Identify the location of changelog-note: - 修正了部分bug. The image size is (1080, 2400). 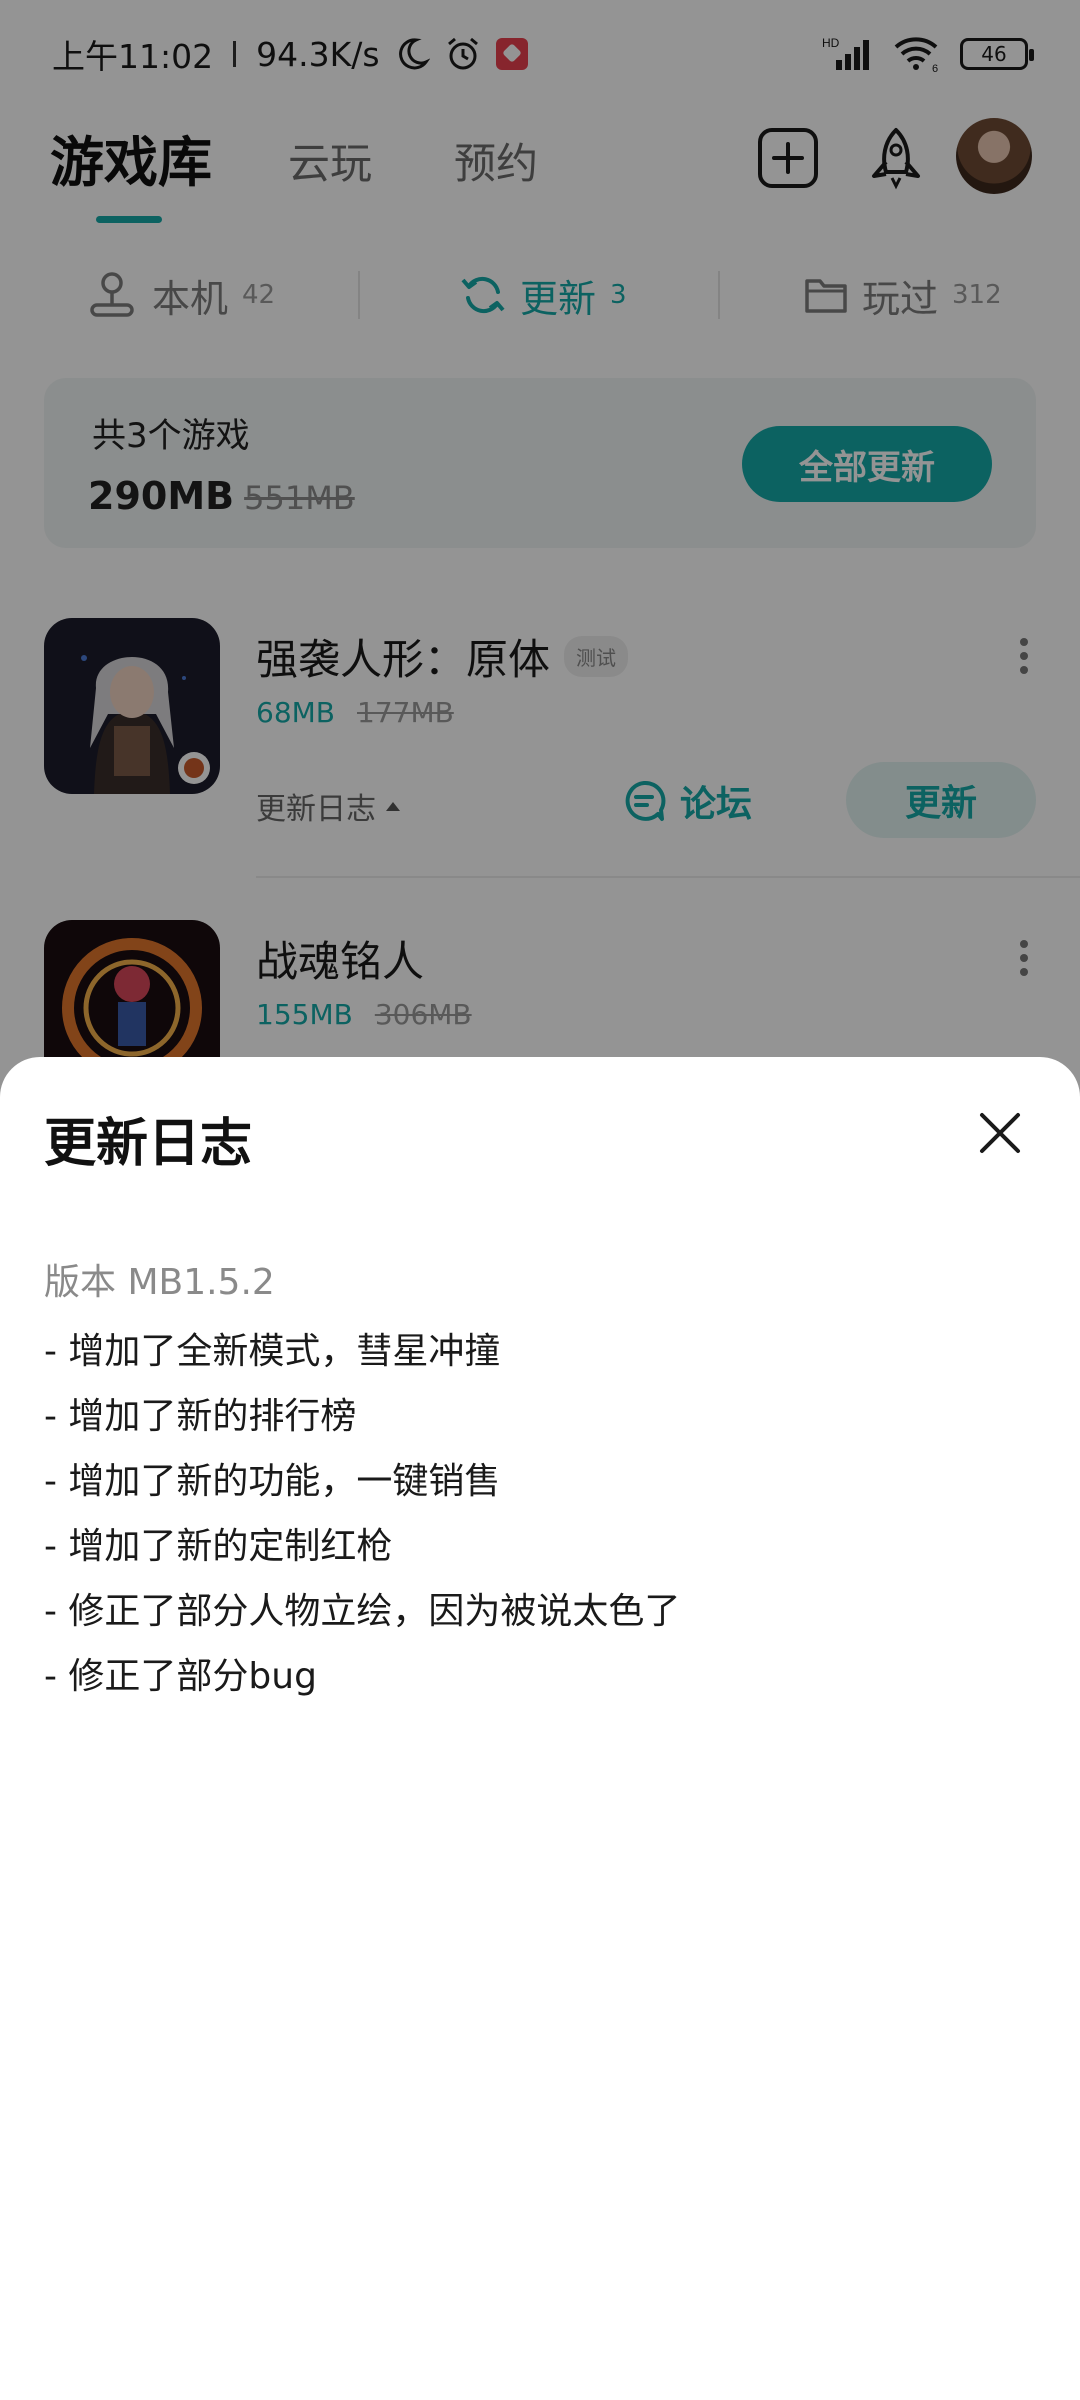
(180, 1676).